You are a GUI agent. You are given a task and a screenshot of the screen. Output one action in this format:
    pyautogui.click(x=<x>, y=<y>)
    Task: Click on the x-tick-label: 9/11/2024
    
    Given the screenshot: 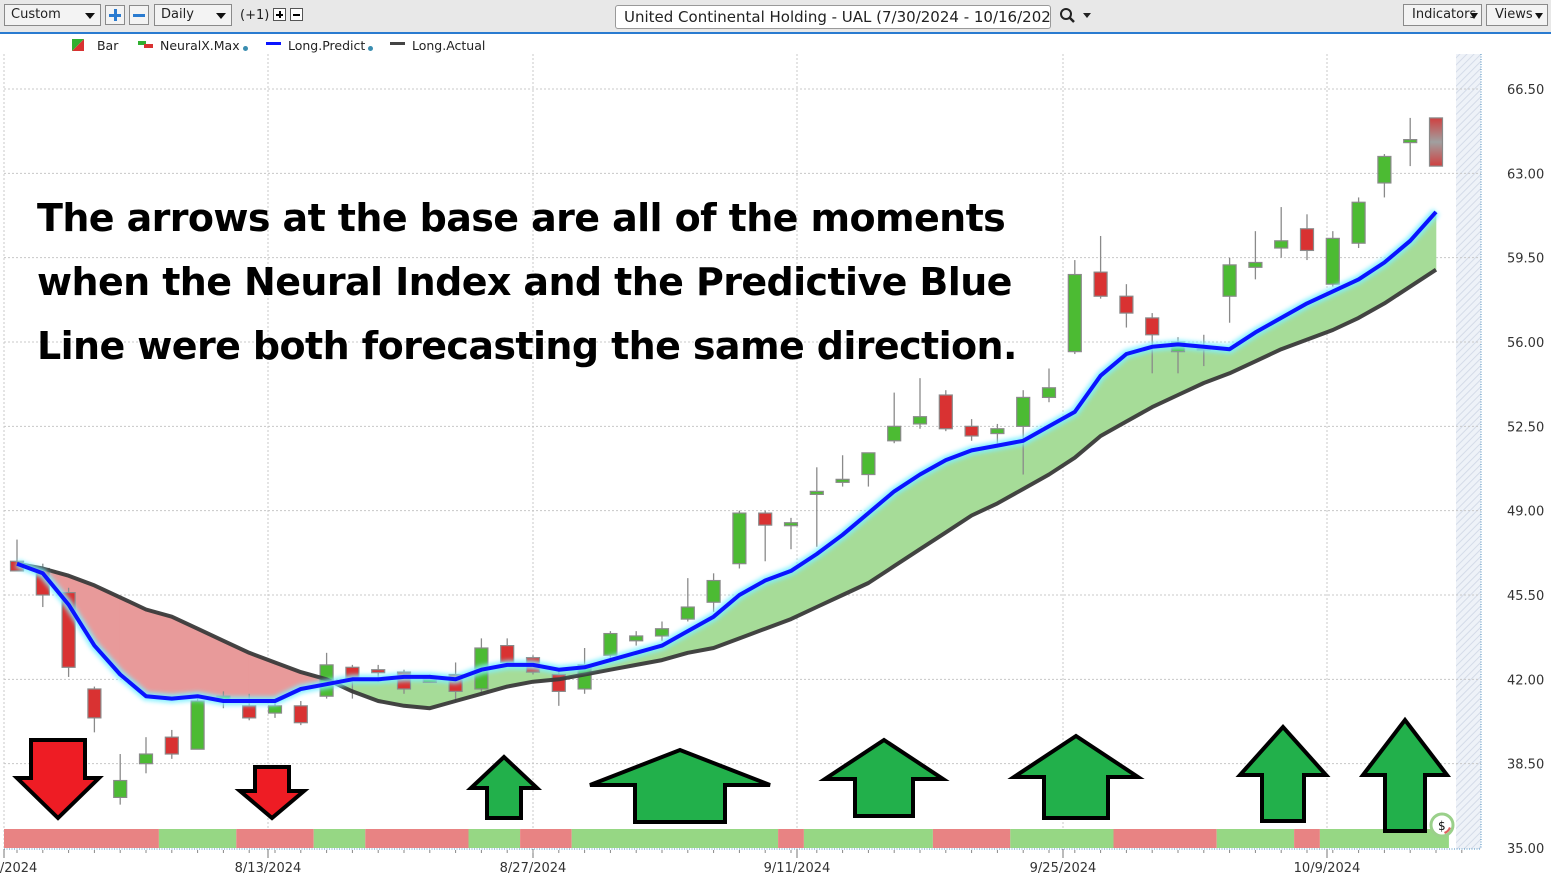 What is the action you would take?
    pyautogui.click(x=797, y=868)
    